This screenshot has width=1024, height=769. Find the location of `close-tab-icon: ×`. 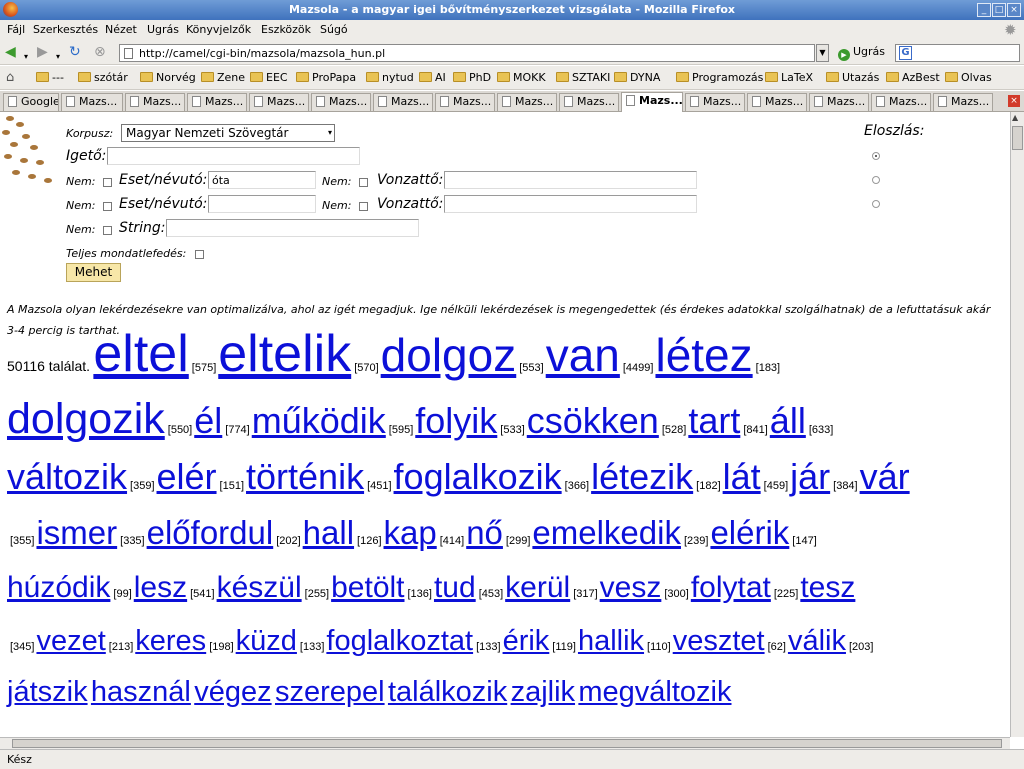

close-tab-icon: × is located at coordinates (1014, 101).